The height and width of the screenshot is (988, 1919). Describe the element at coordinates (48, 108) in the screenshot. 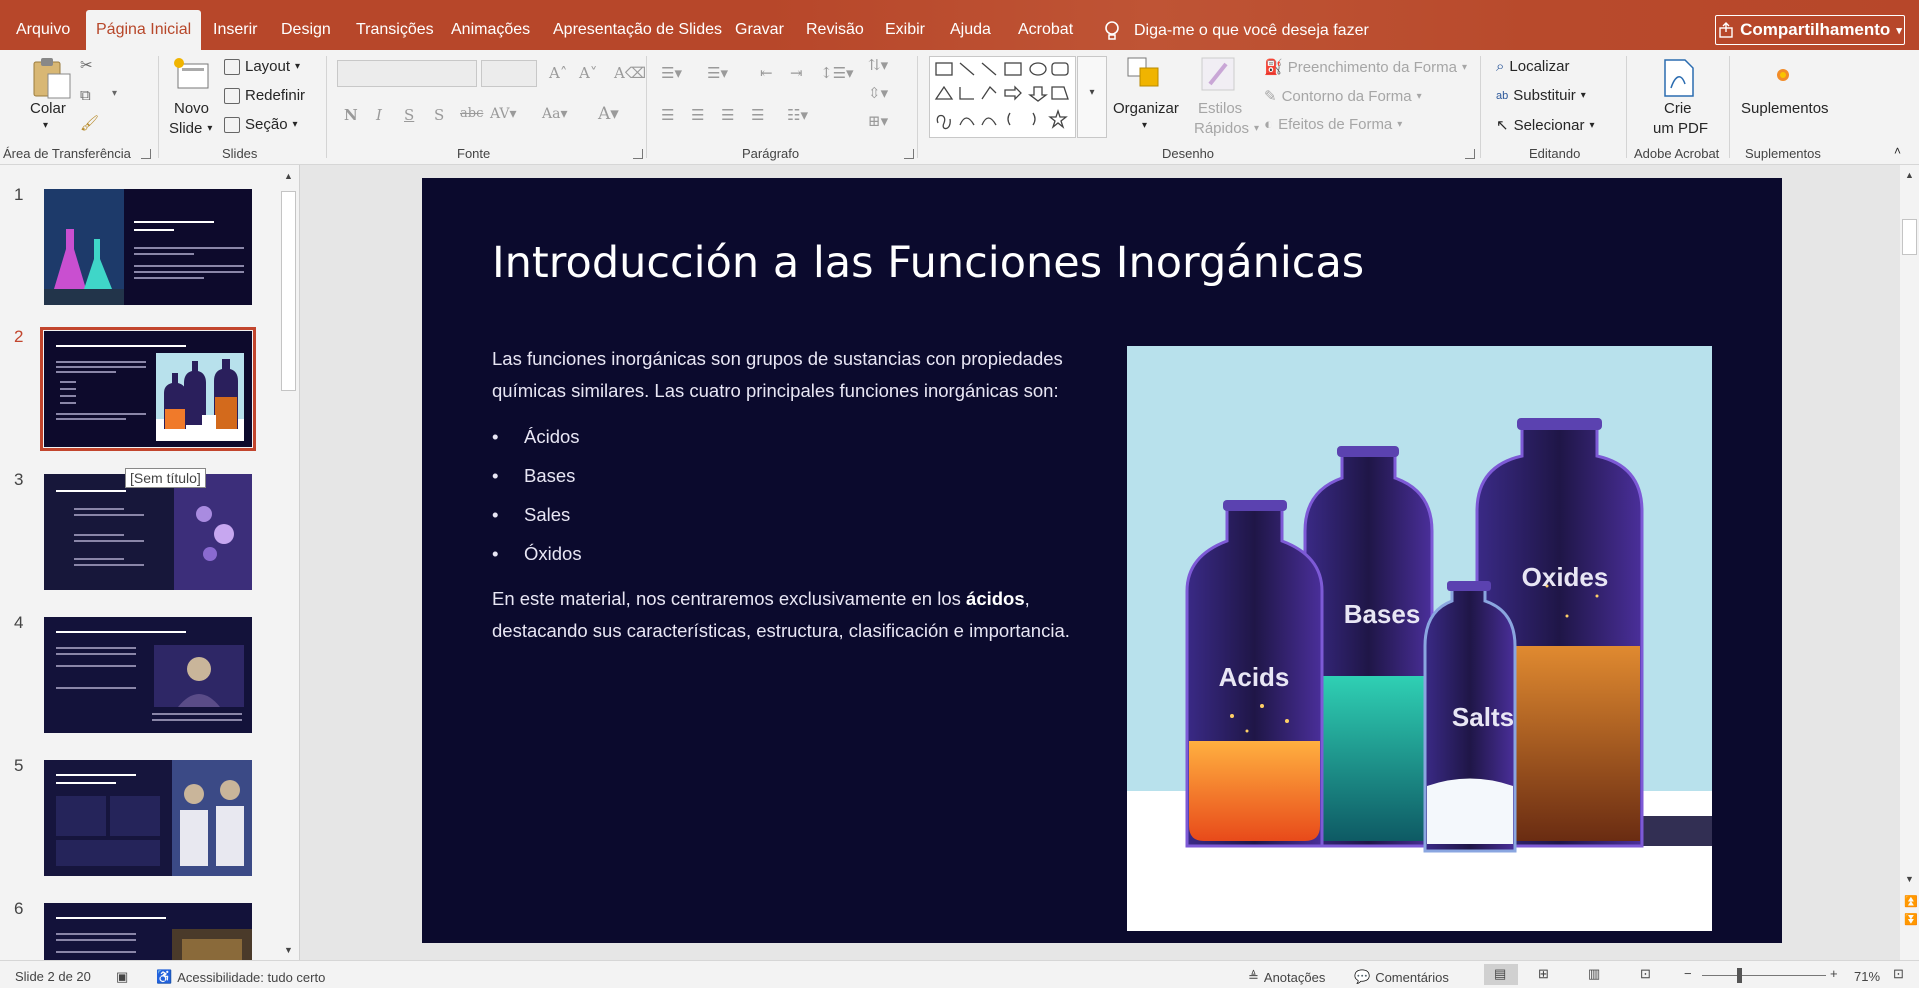

I see `paste-button: Colar` at that location.